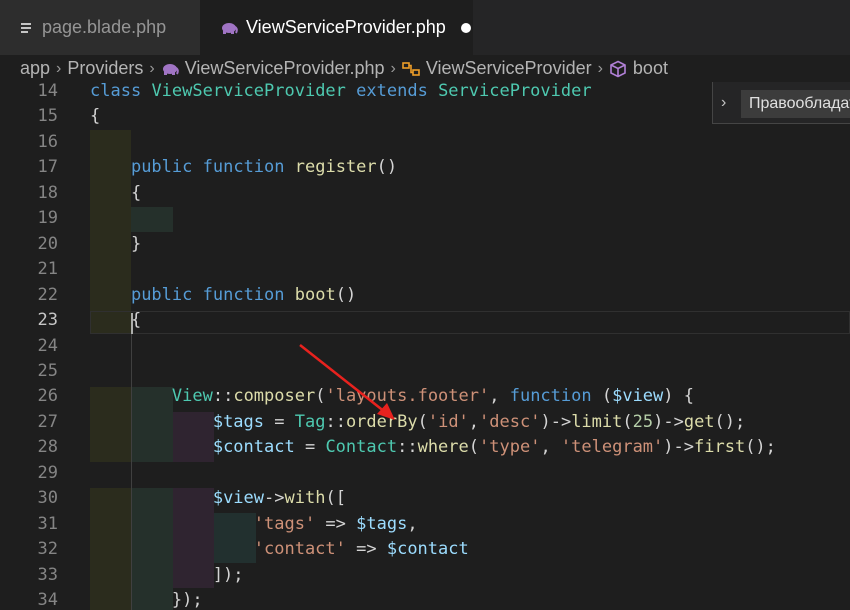  What do you see at coordinates (347, 382) in the screenshot?
I see `annotation-arrow-icon` at bounding box center [347, 382].